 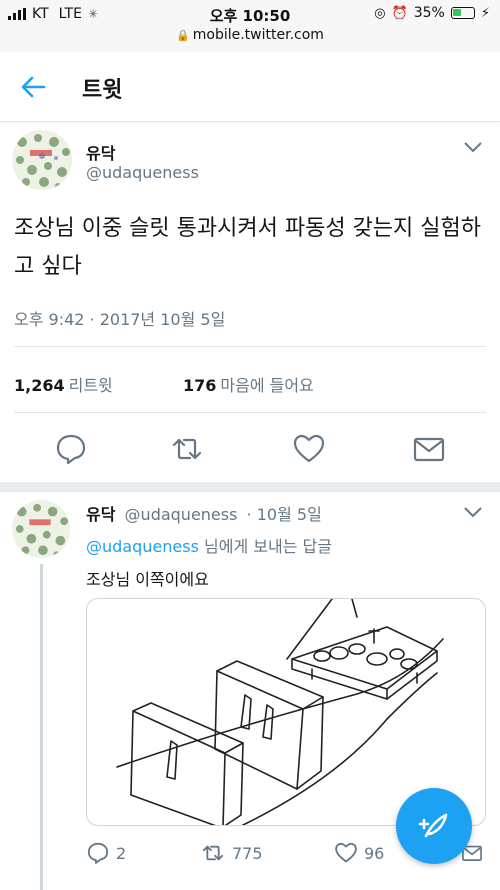 What do you see at coordinates (142, 546) in the screenshot?
I see `replying-to-link: @udaqueness` at bounding box center [142, 546].